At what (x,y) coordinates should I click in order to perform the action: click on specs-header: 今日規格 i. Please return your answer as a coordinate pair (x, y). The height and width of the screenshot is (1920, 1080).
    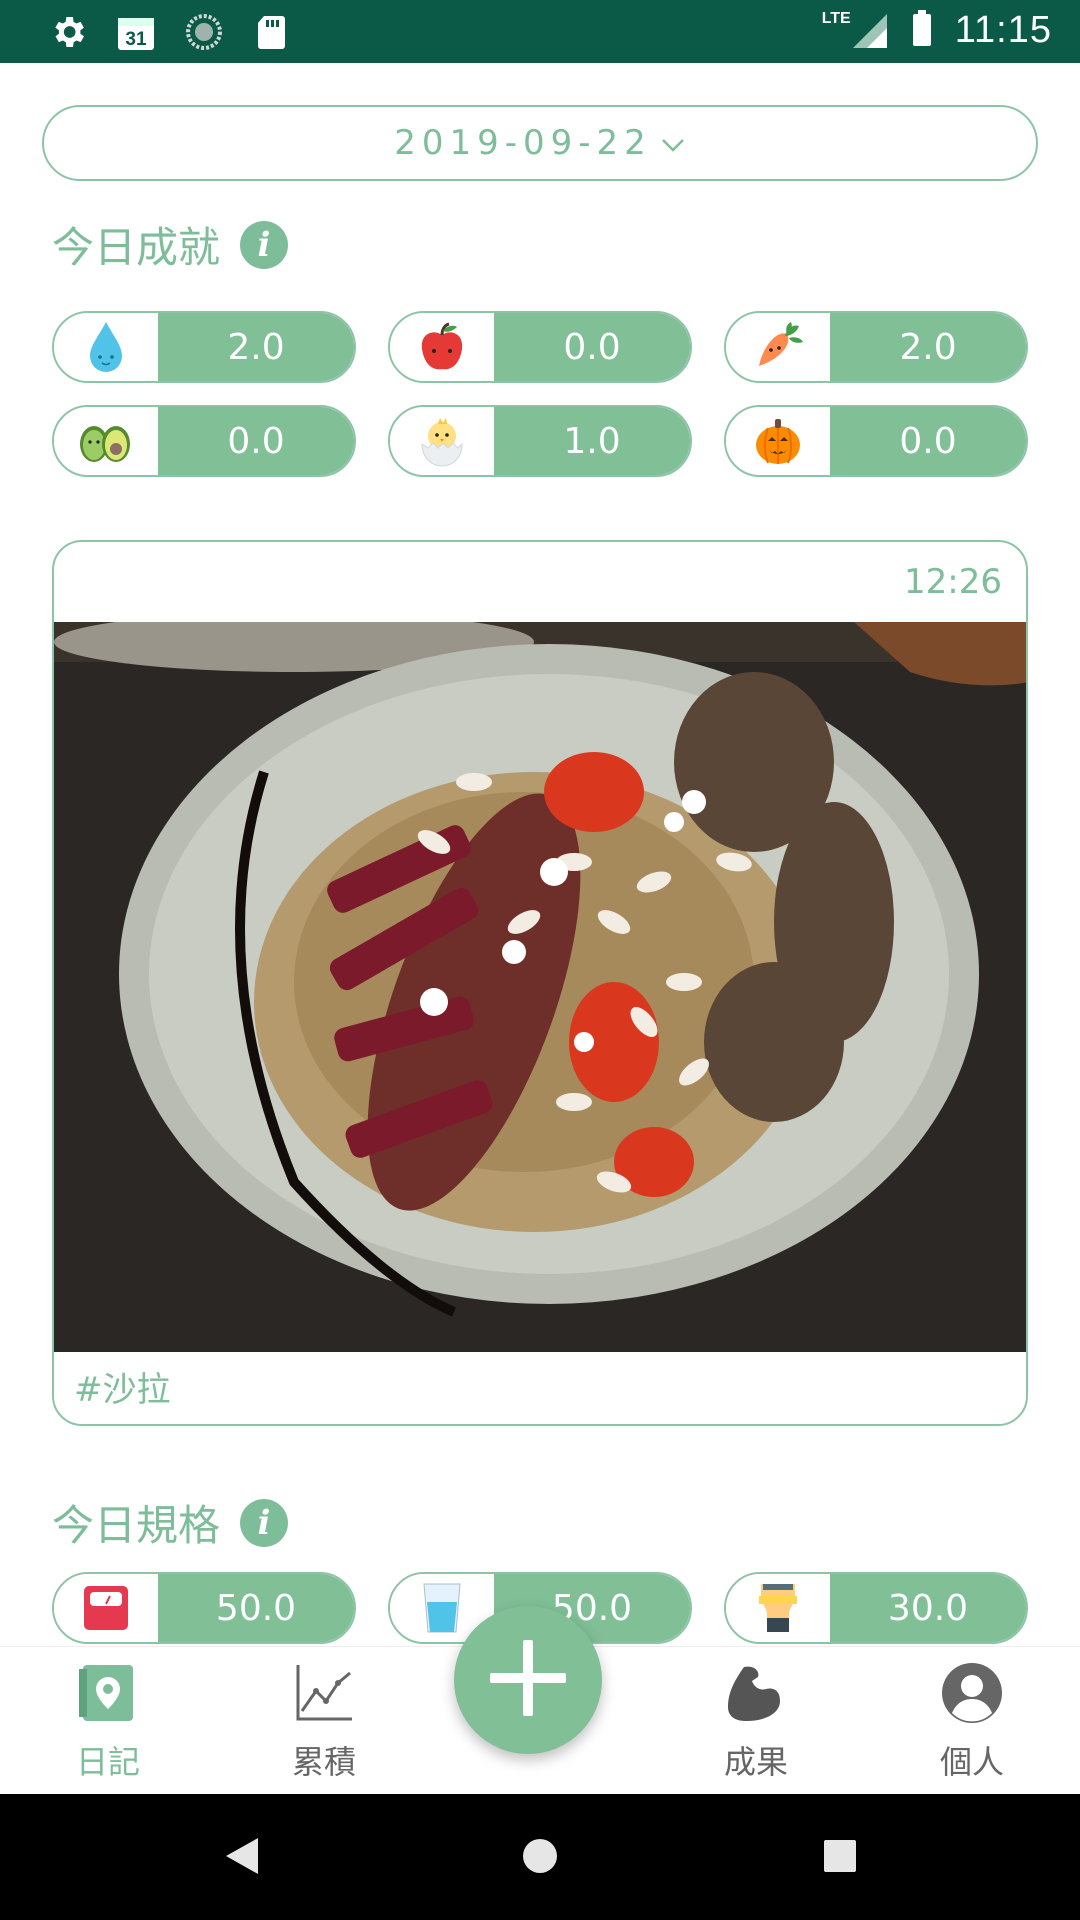
    Looking at the image, I should click on (170, 1522).